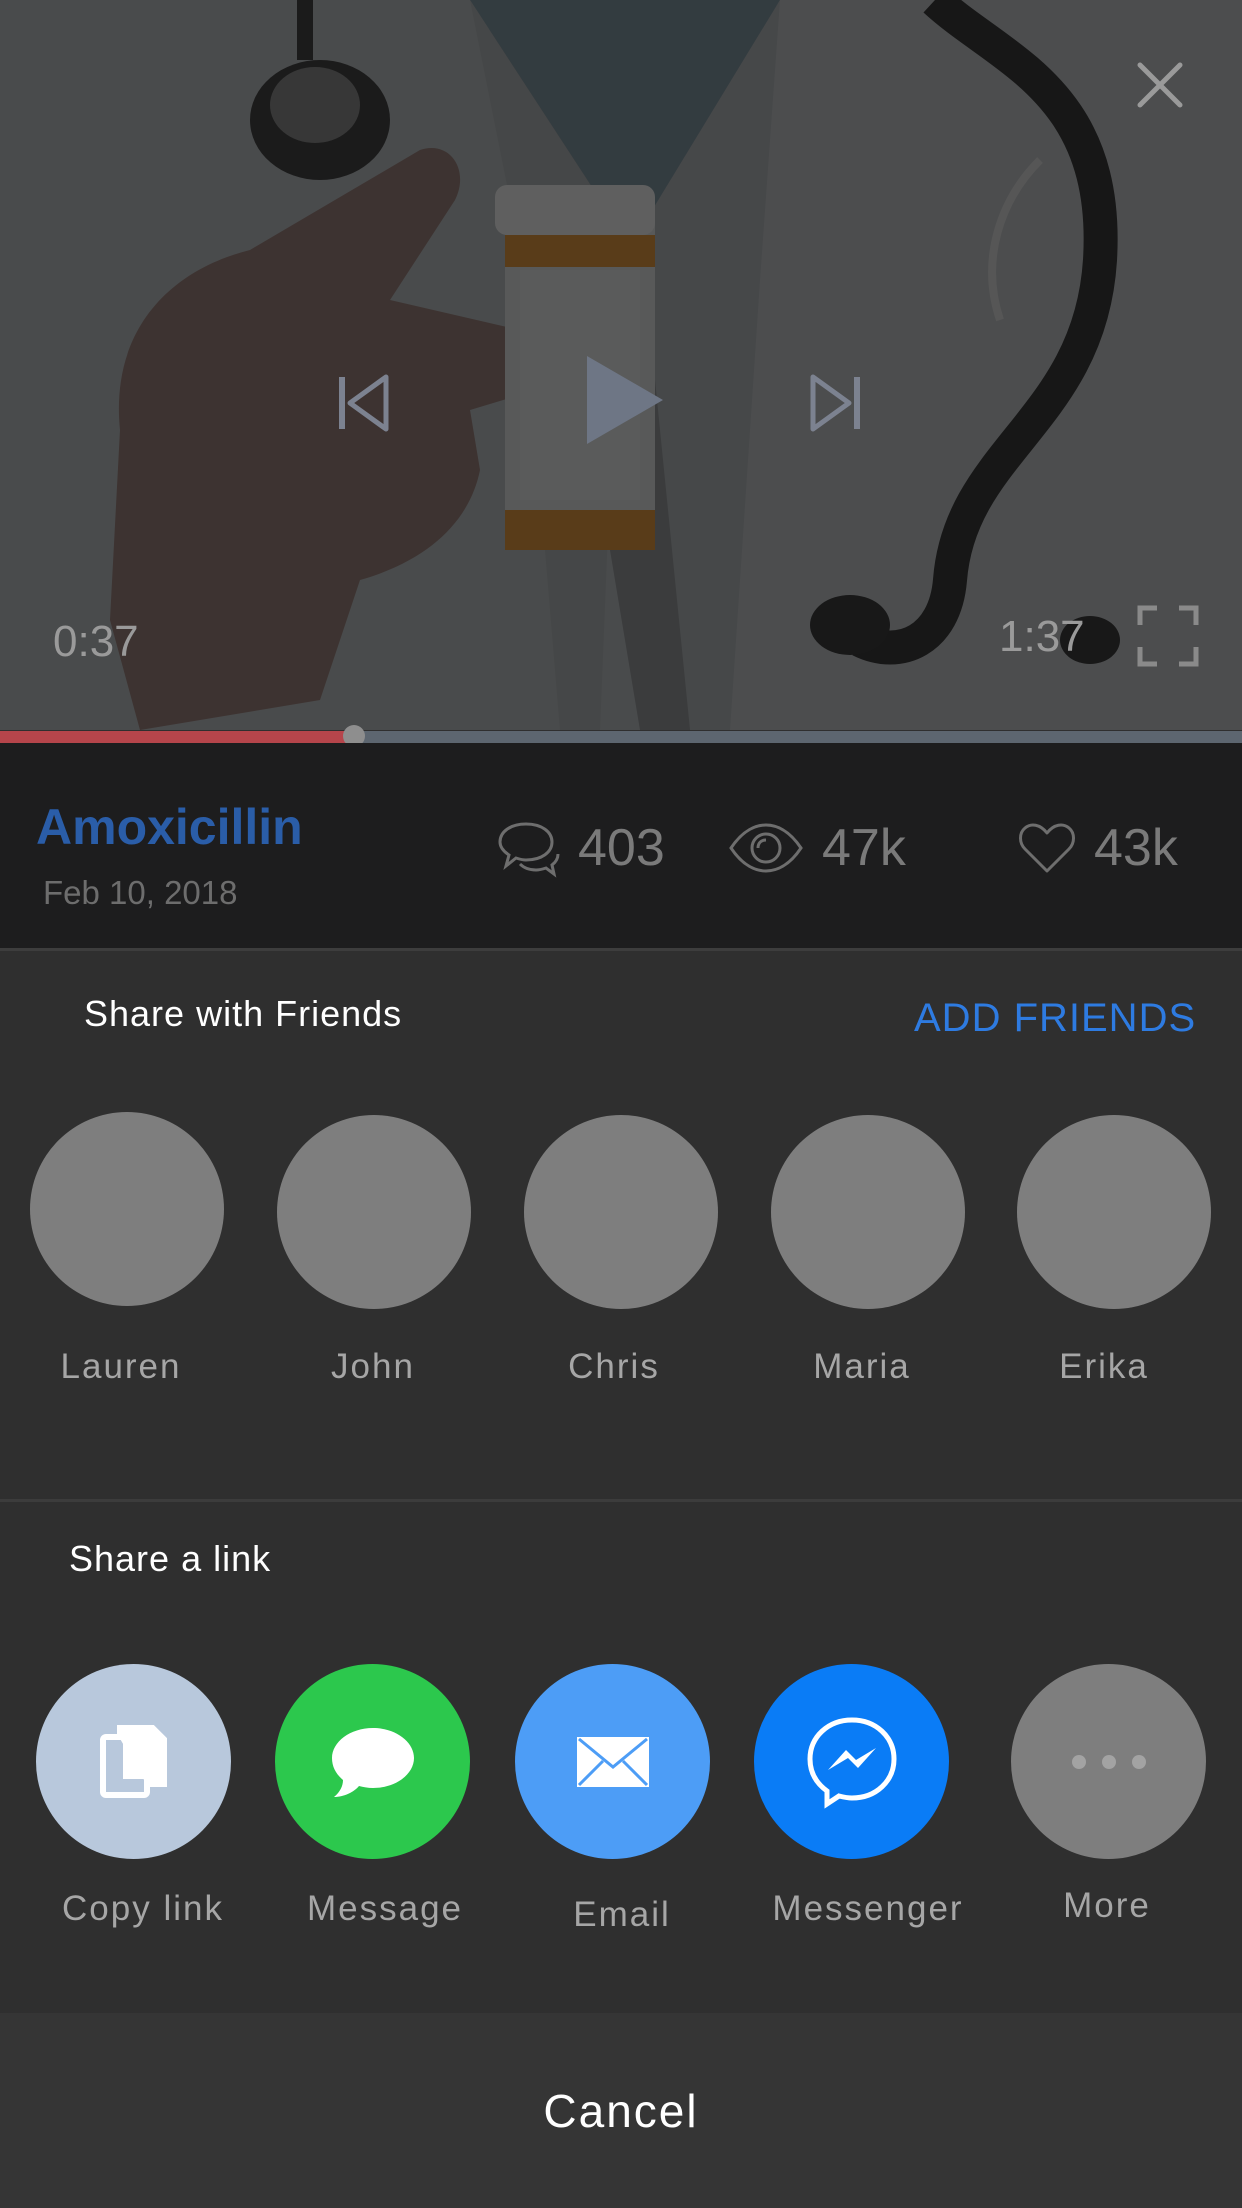 The height and width of the screenshot is (2208, 1242). Describe the element at coordinates (243, 1013) in the screenshot. I see `share-with-friends-title: Share with Friends` at that location.